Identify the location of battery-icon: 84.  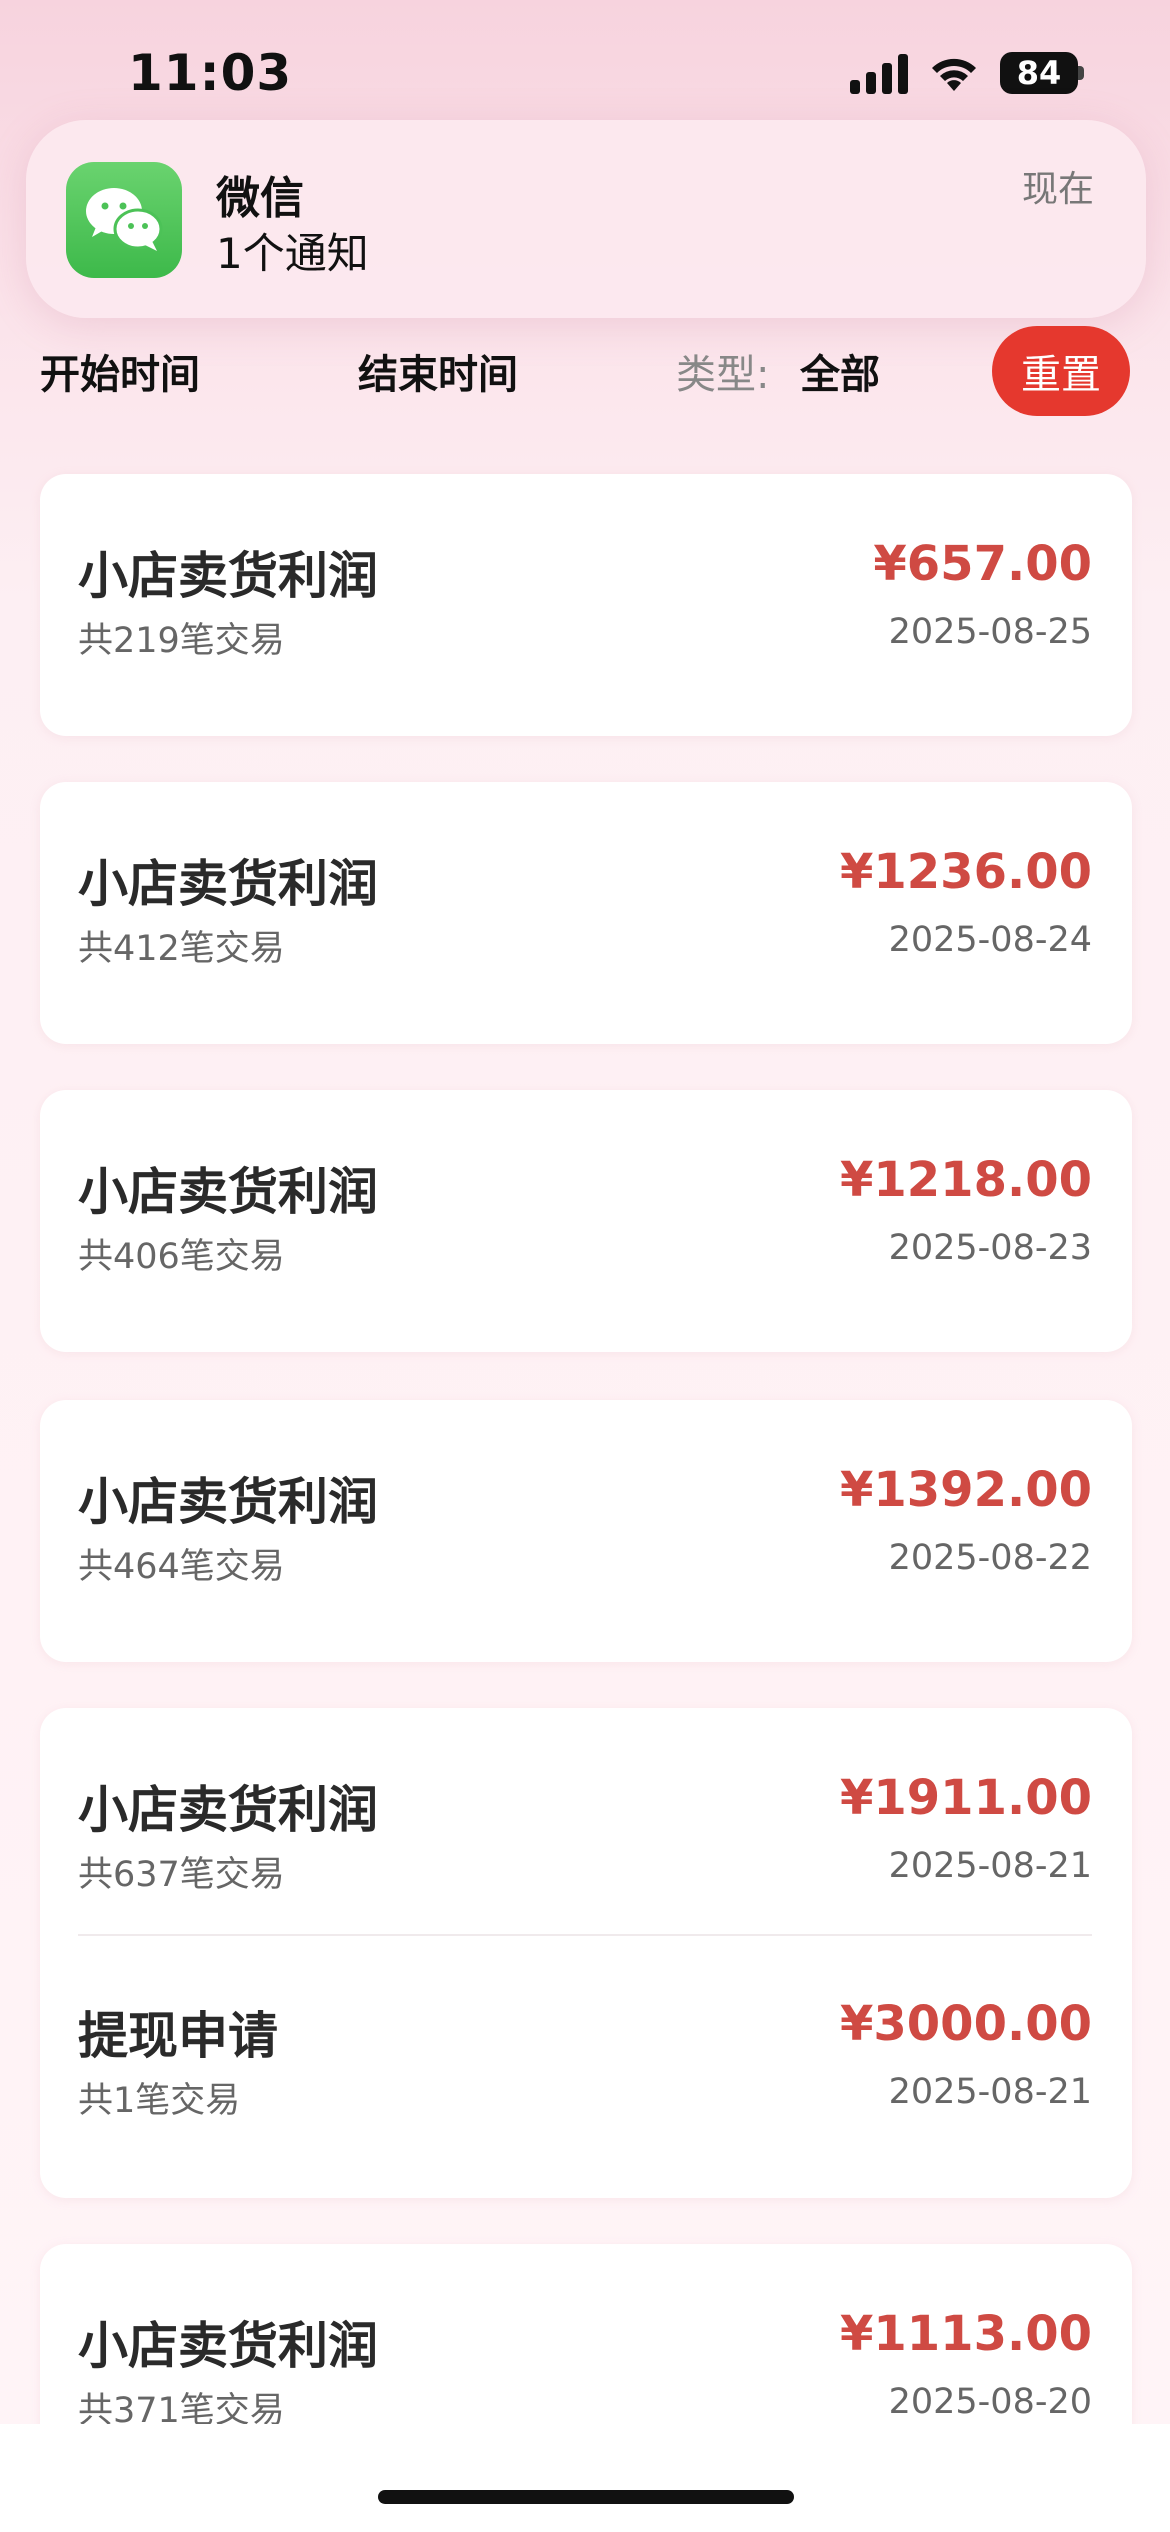
(1043, 73).